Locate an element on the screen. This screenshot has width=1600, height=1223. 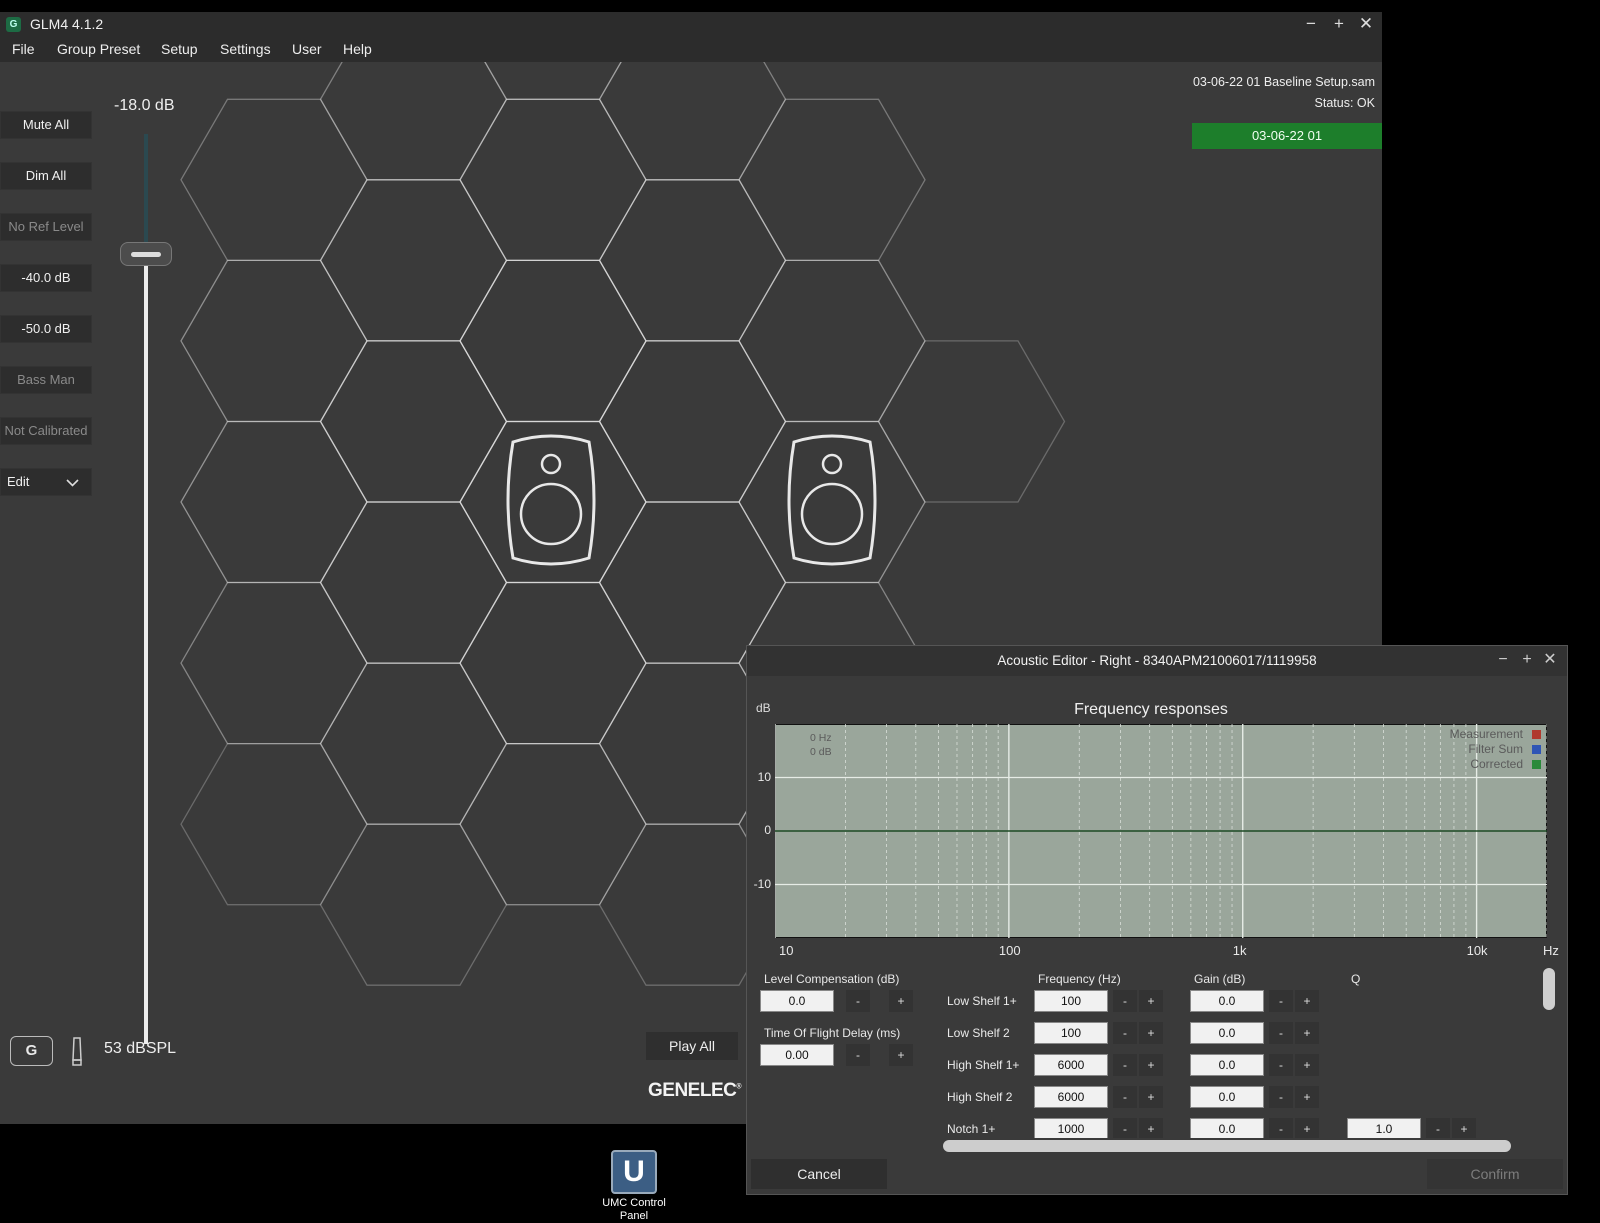
cancel-button: Cancel is located at coordinates (819, 1174).